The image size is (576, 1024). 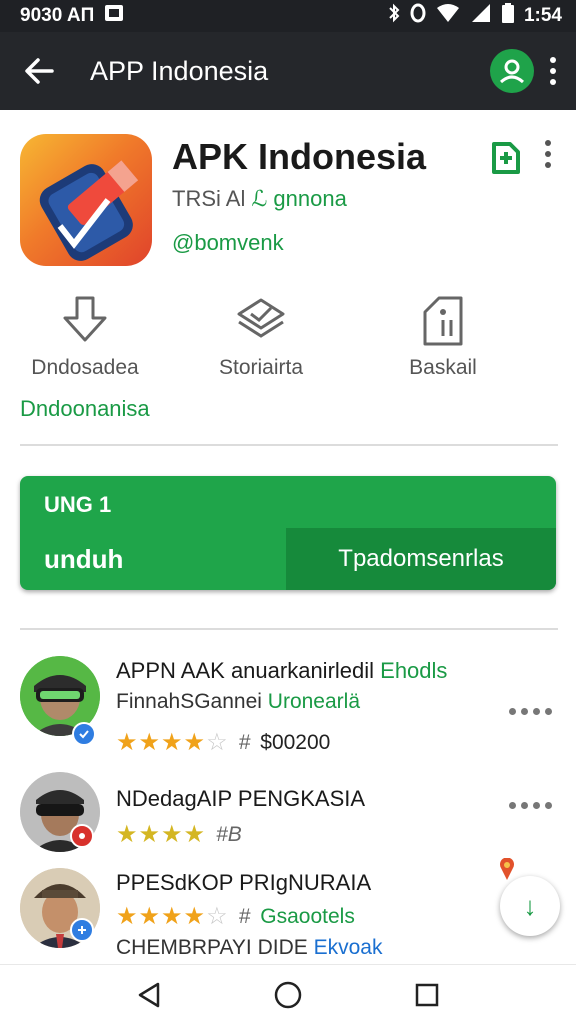 I want to click on card-label: UNG 1, so click(x=78, y=504).